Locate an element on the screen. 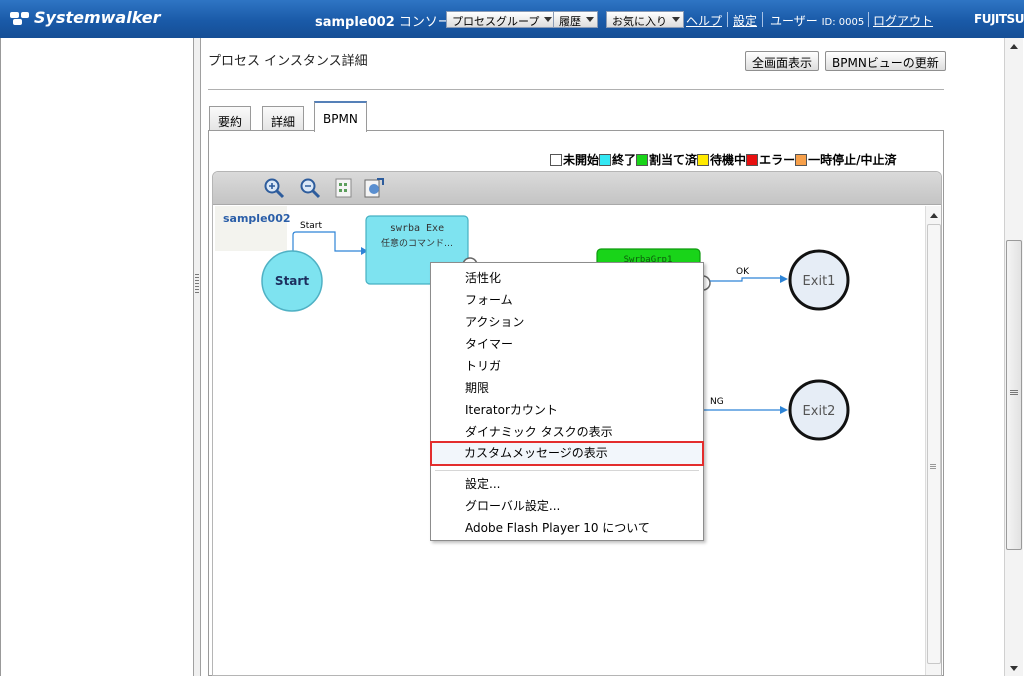 This screenshot has width=1024, height=676. legend-label: 未開始 is located at coordinates (581, 160).